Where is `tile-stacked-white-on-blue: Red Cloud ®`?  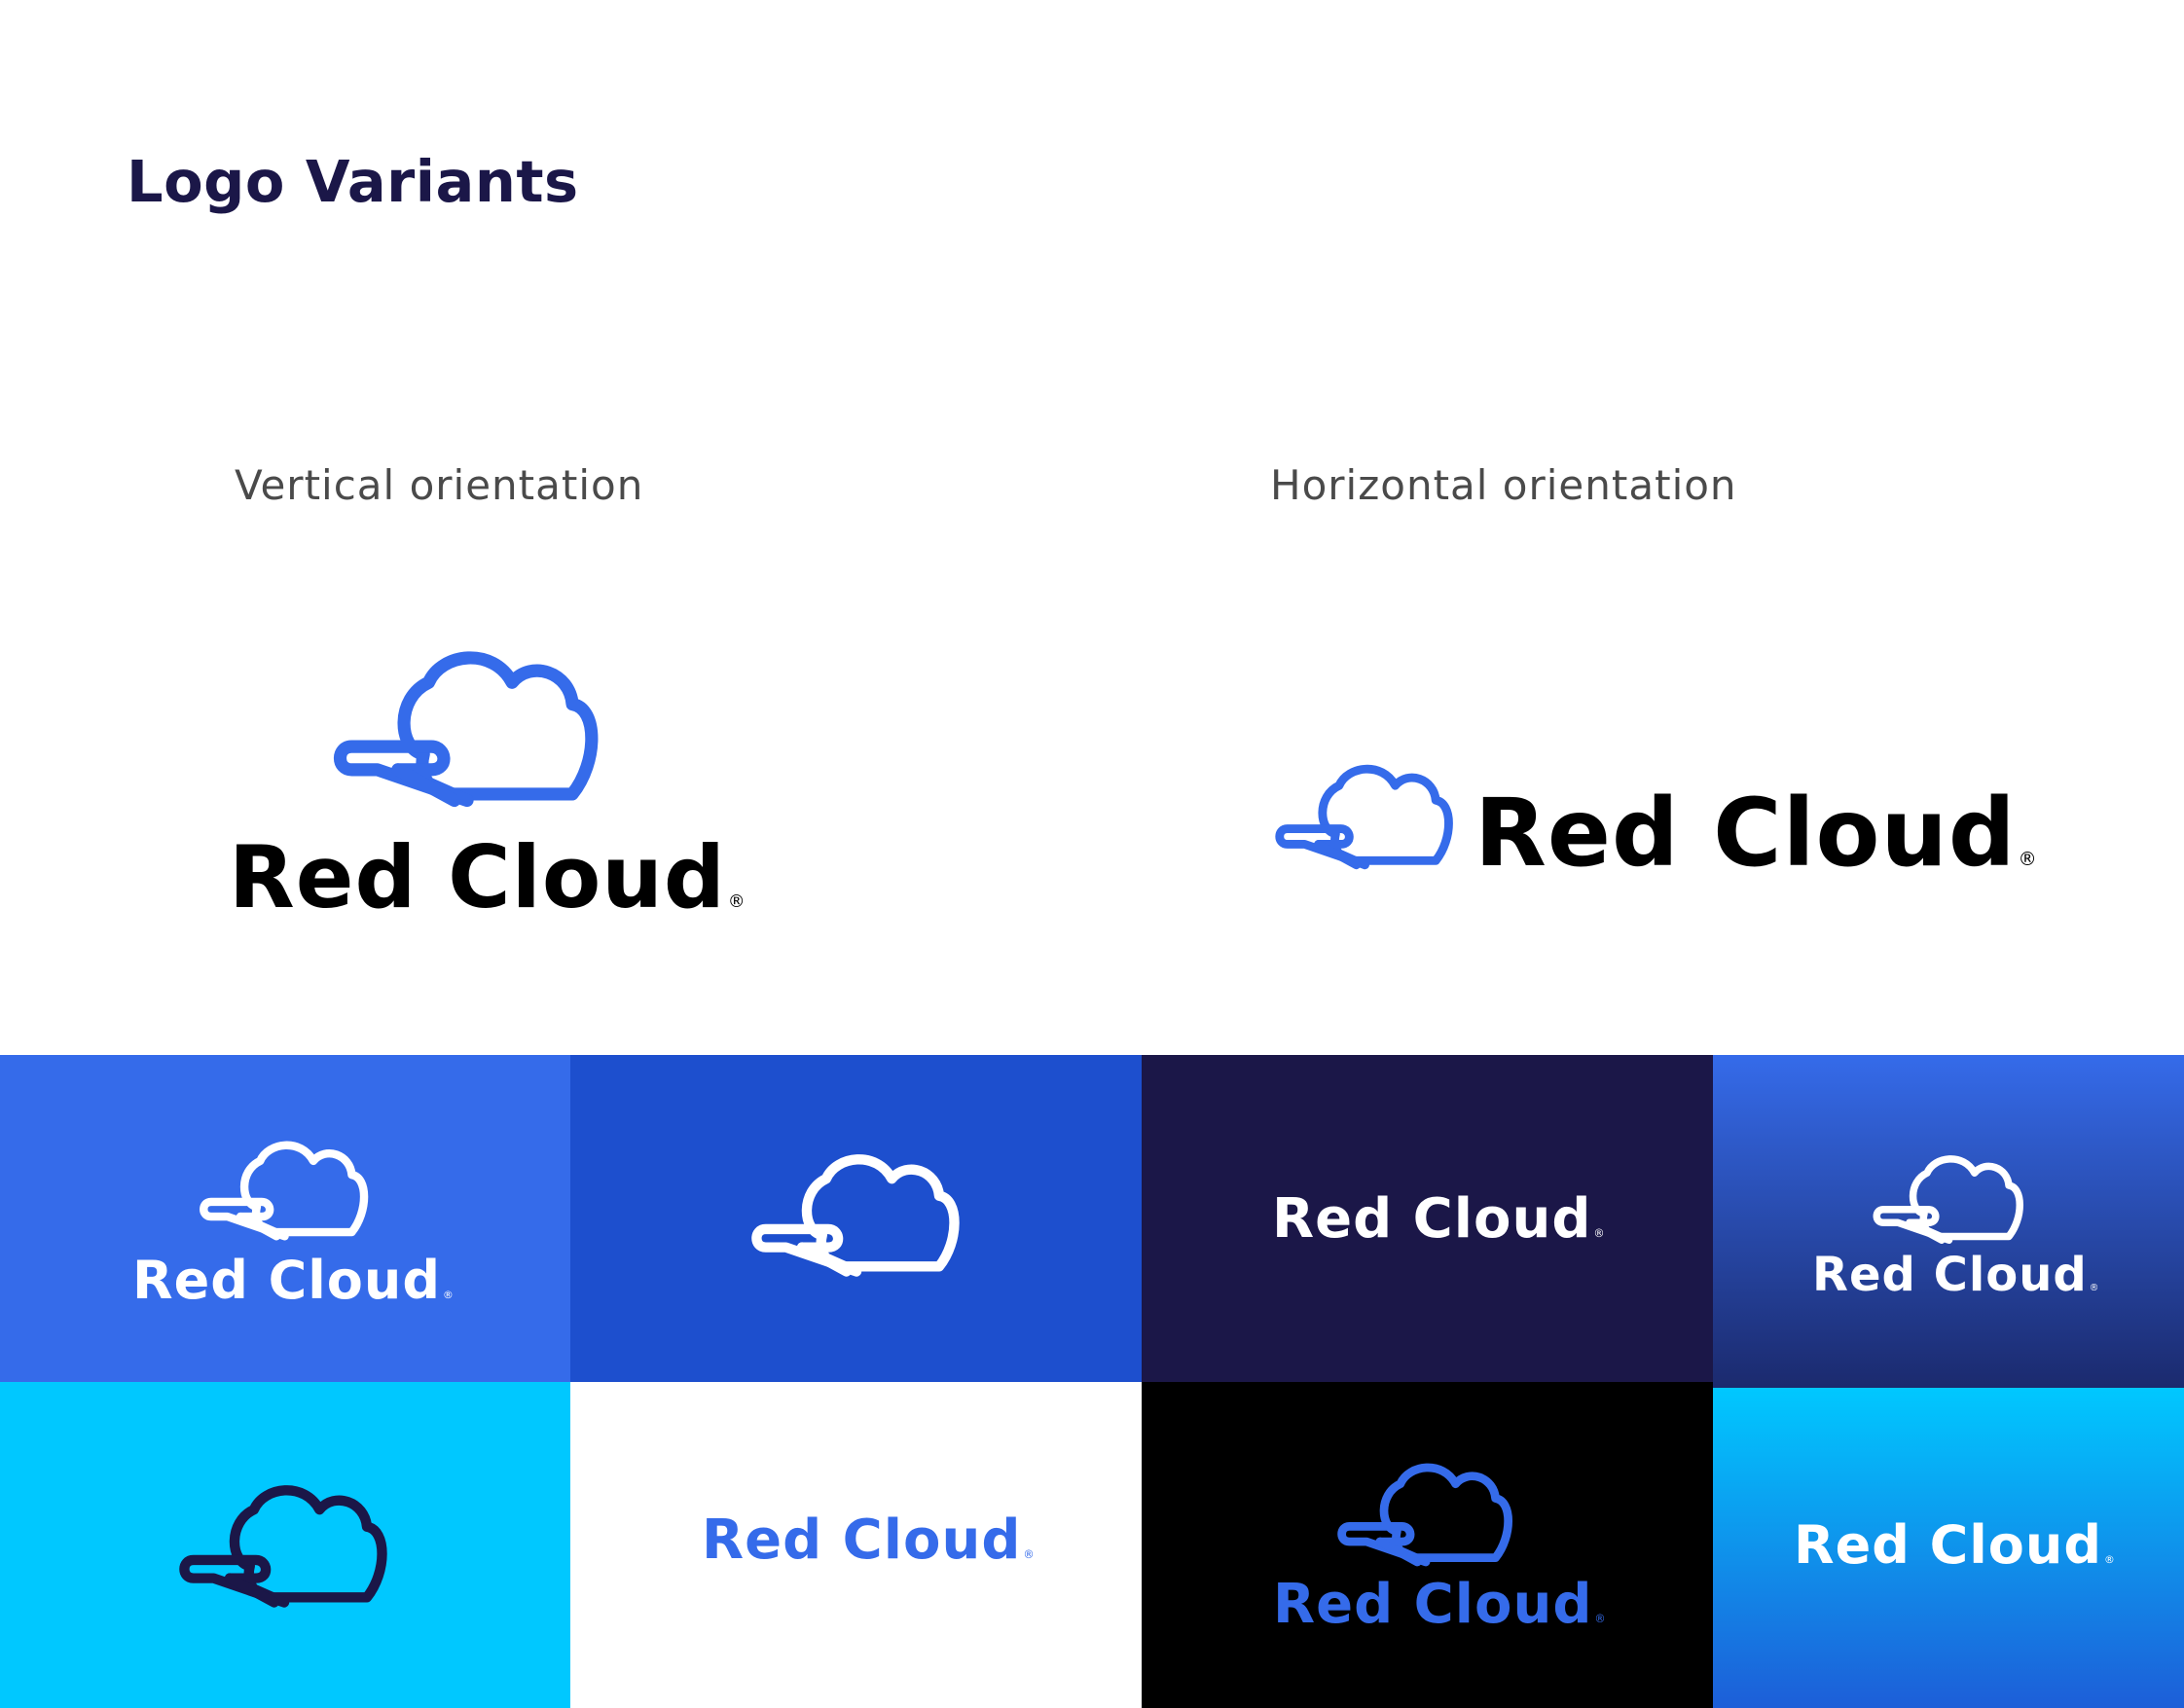 tile-stacked-white-on-blue: Red Cloud ® is located at coordinates (285, 1218).